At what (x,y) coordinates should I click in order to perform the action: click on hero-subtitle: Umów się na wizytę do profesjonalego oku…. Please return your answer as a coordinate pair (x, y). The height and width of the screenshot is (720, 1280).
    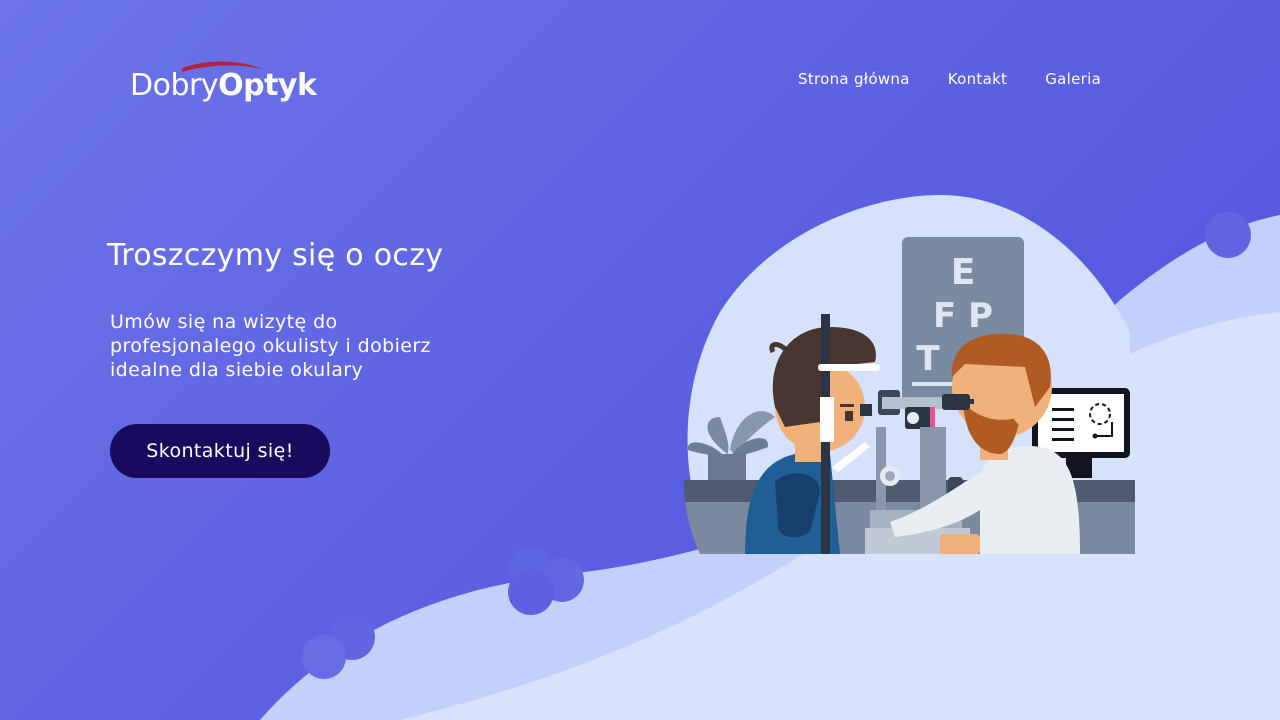
    Looking at the image, I should click on (270, 346).